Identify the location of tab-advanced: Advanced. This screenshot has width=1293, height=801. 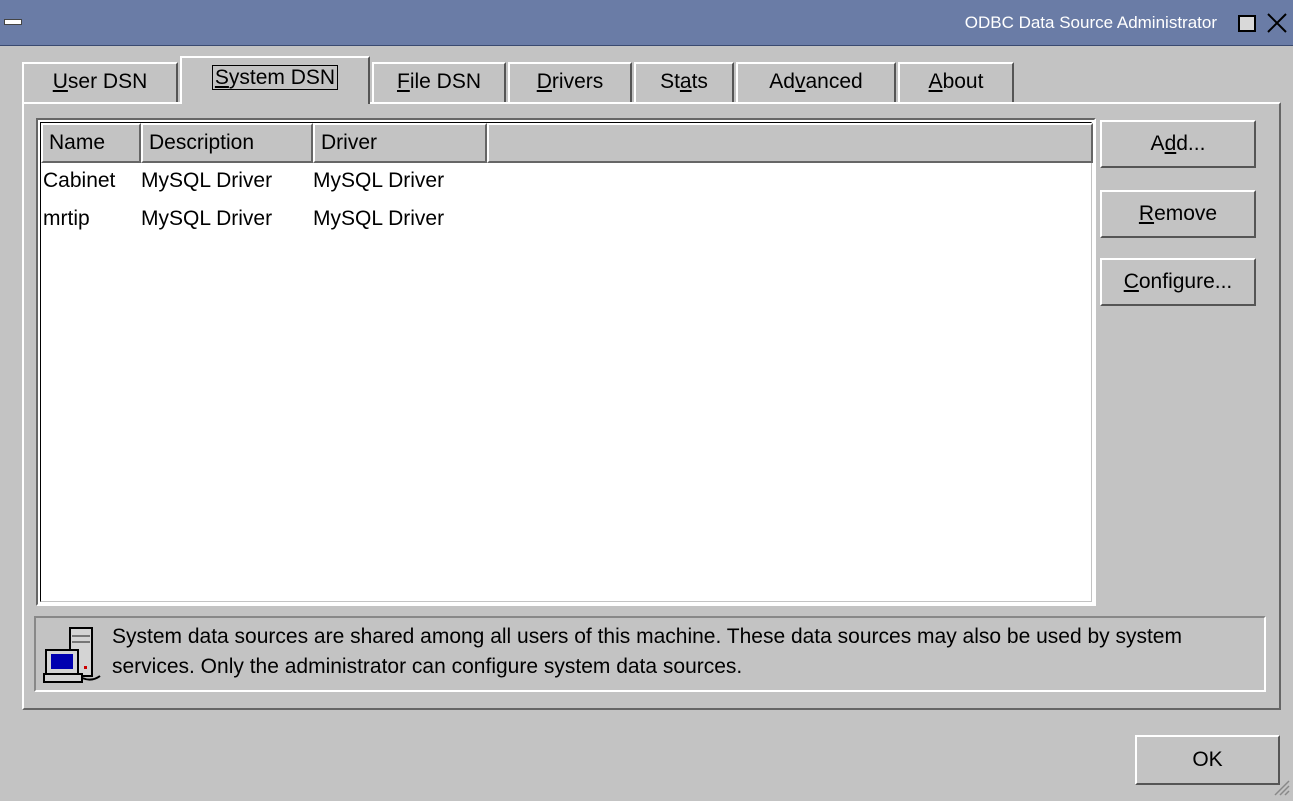
(816, 82).